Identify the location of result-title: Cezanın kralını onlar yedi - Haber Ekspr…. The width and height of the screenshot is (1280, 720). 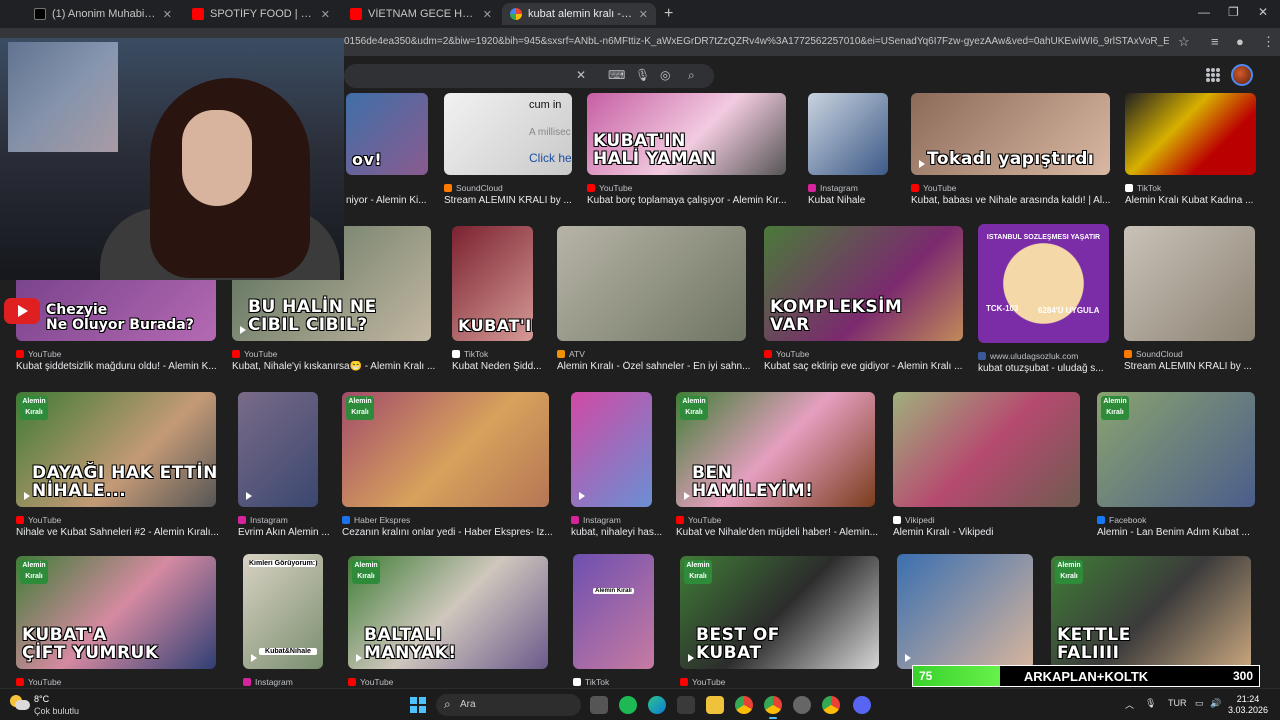
(450, 532).